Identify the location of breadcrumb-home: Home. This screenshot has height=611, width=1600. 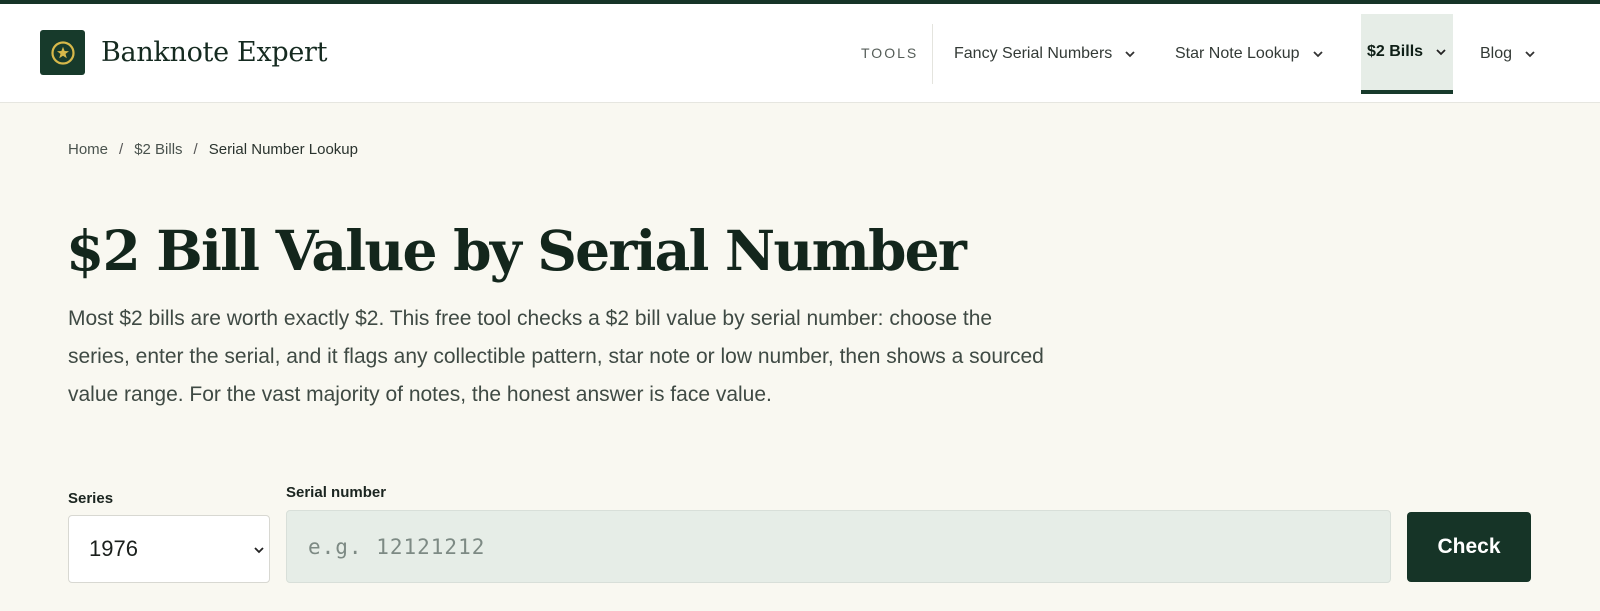
(88, 149).